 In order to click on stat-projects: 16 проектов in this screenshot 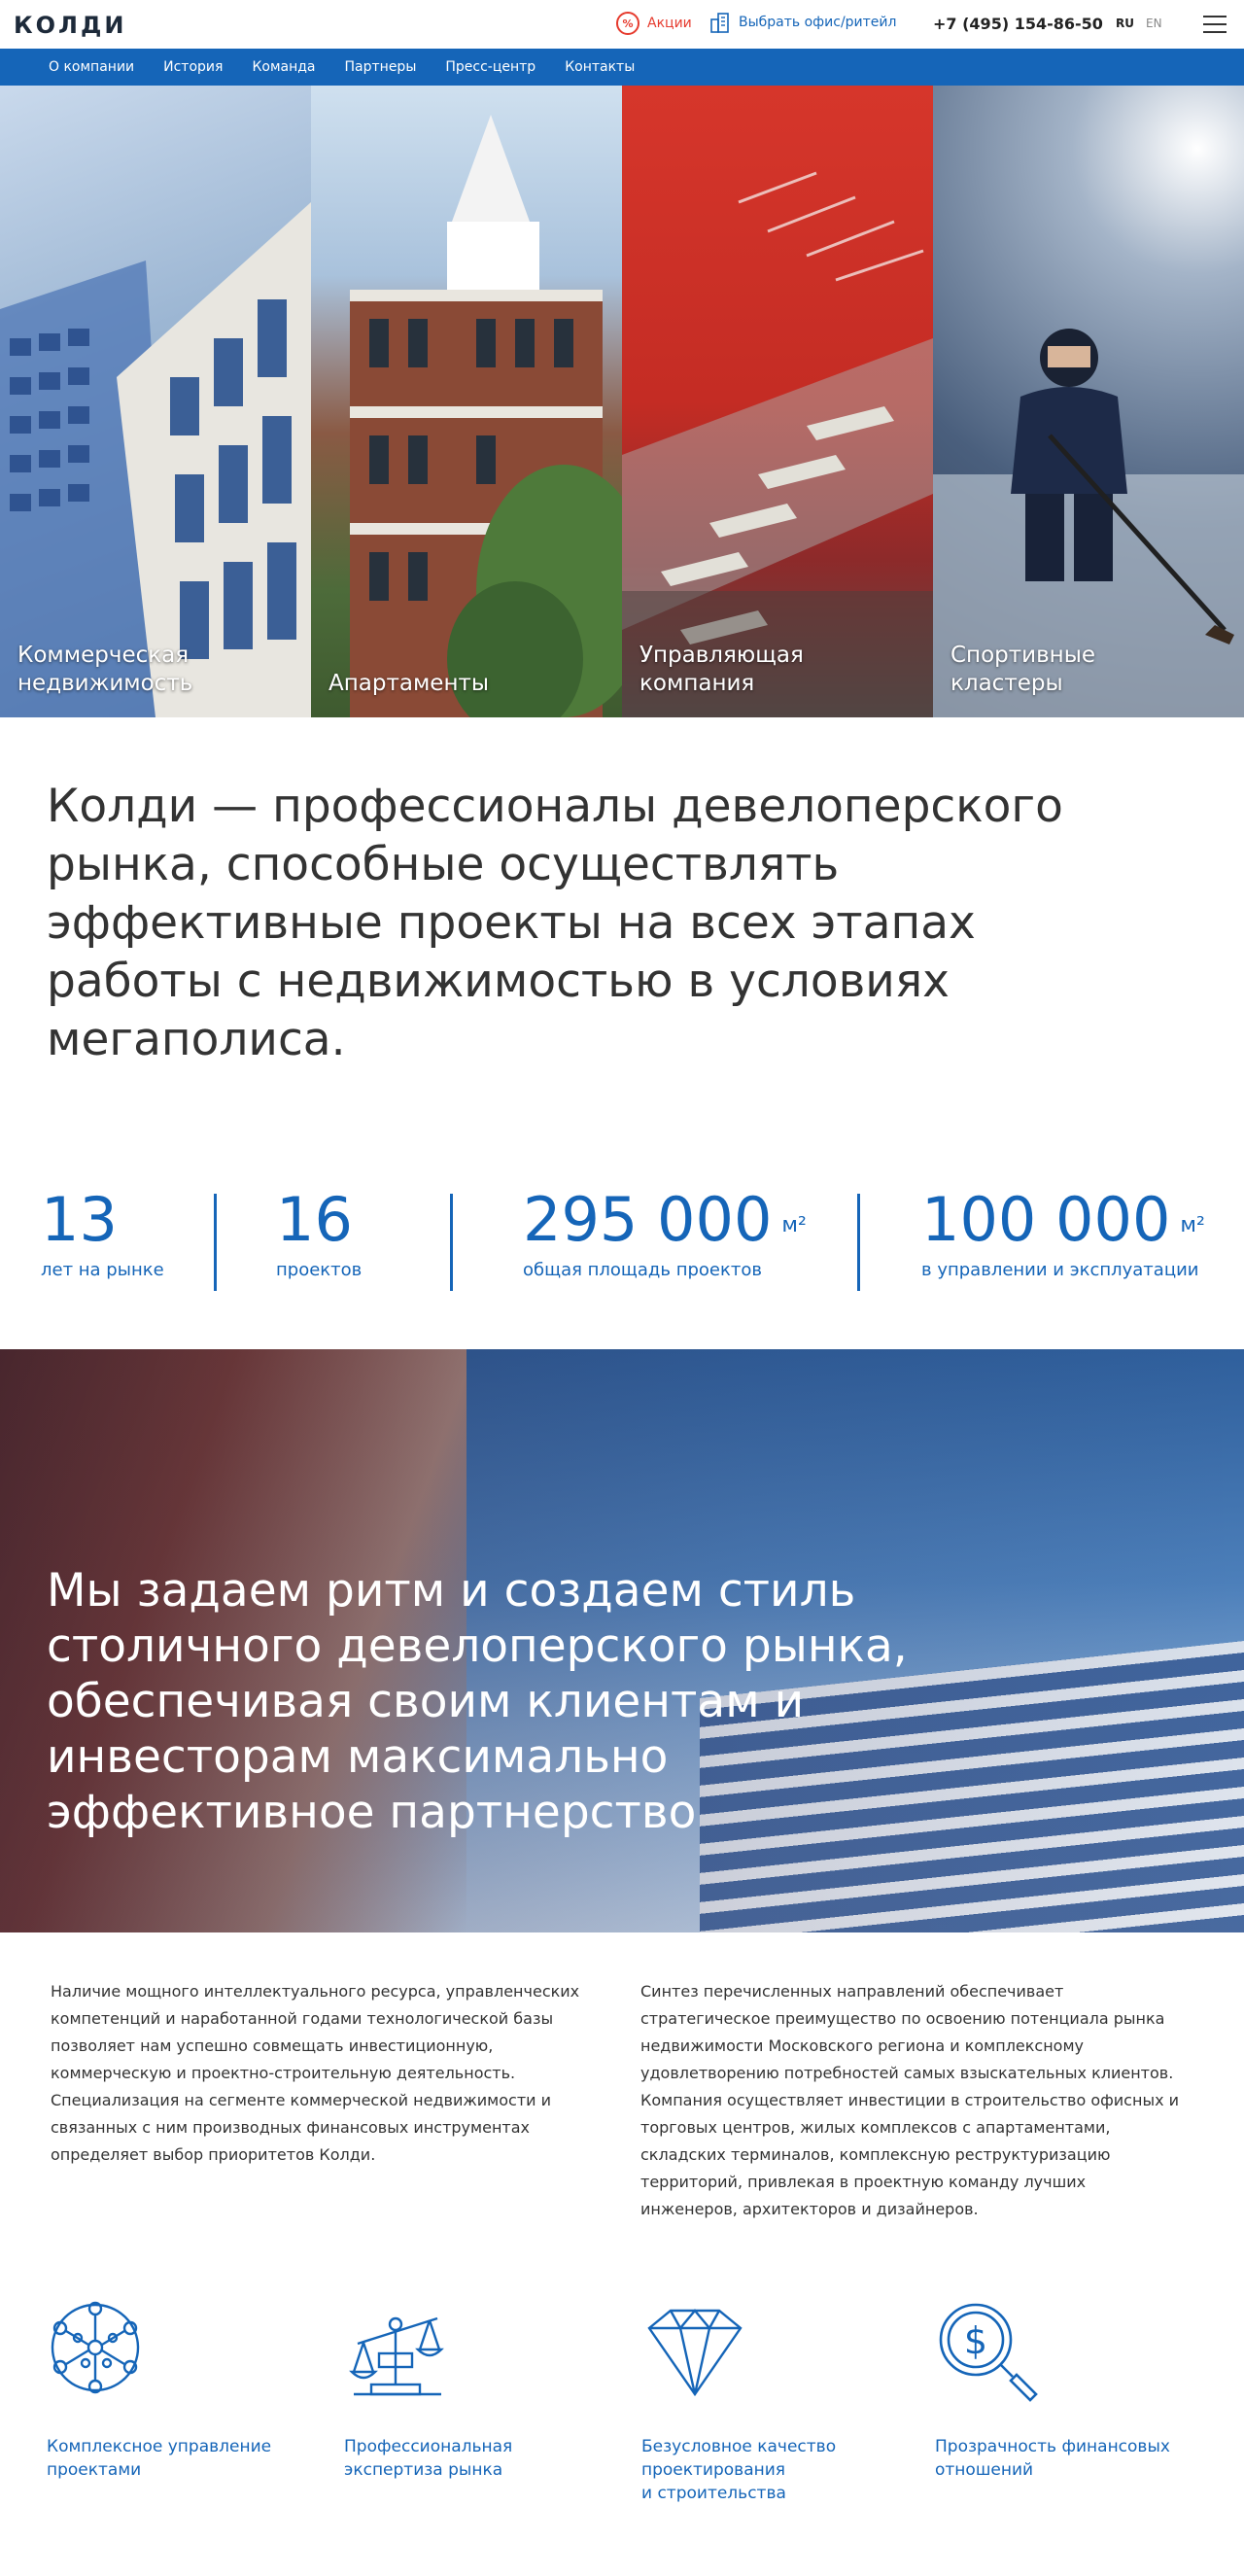, I will do `click(319, 1233)`.